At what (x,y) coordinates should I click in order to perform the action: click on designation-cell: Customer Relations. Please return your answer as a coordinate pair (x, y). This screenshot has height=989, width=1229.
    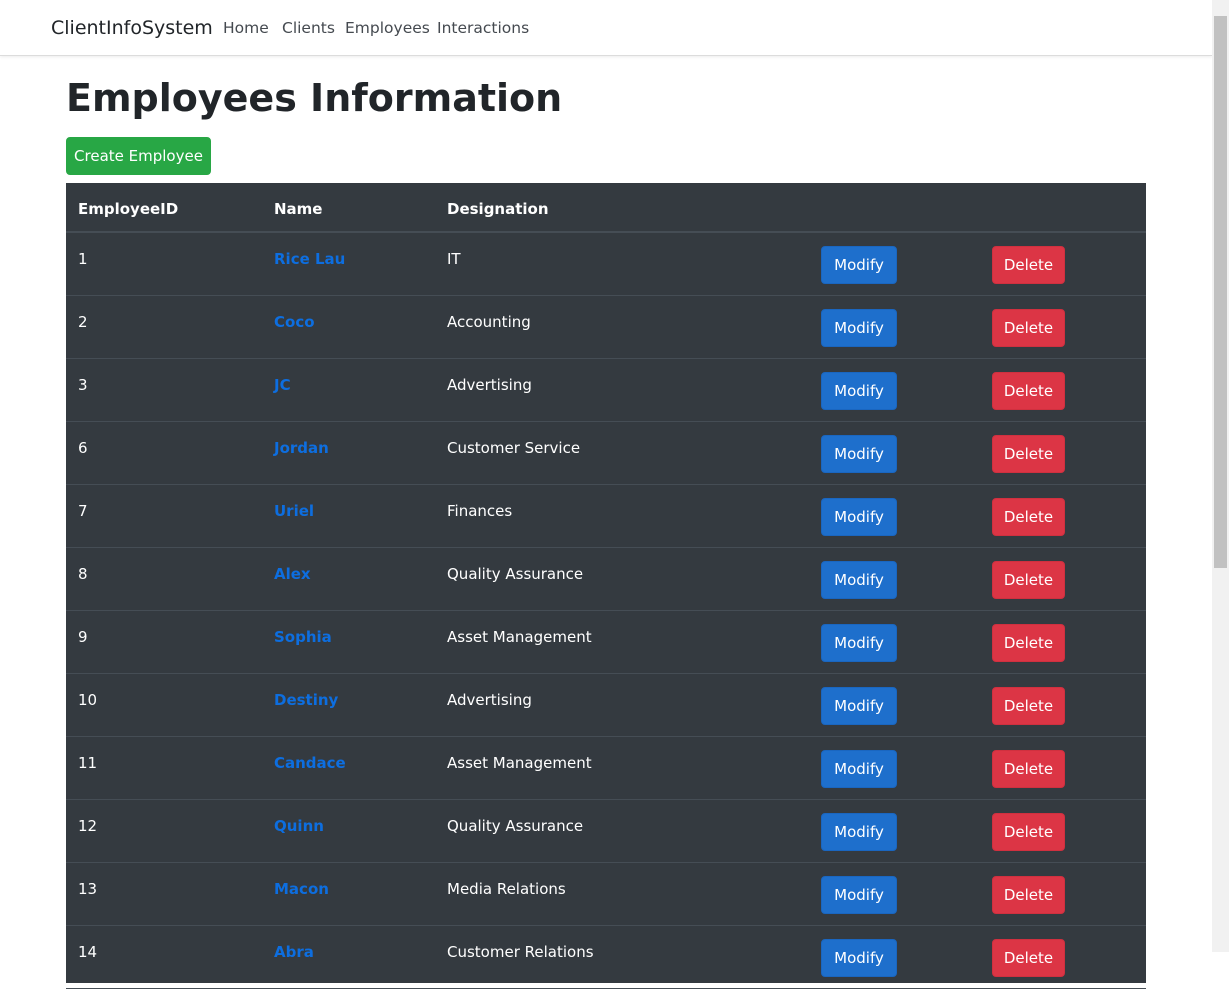
    Looking at the image, I should click on (520, 952).